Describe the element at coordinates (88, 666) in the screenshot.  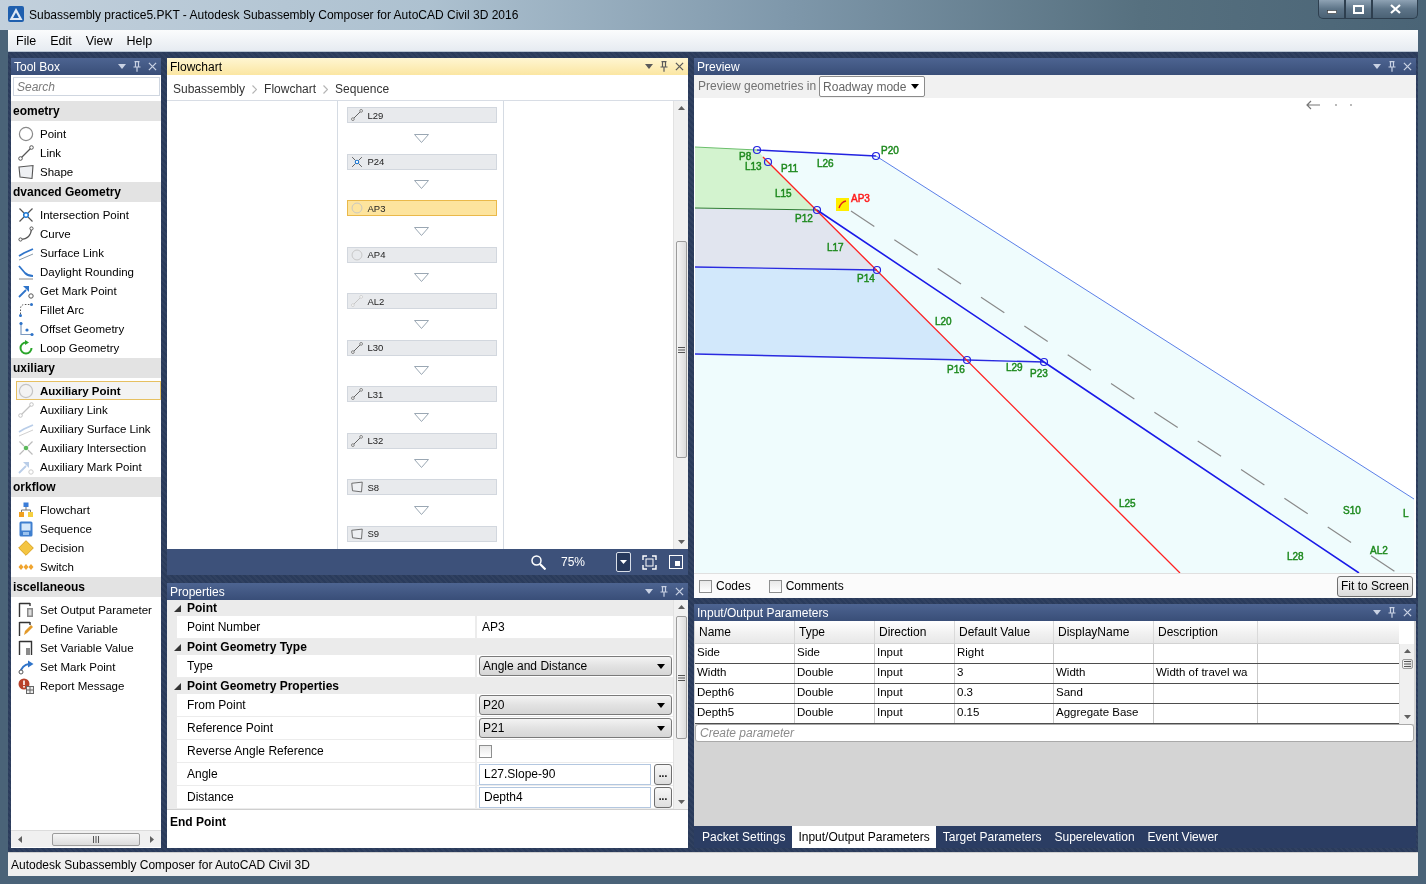
I see `toolbox-item: Set Mark Point` at that location.